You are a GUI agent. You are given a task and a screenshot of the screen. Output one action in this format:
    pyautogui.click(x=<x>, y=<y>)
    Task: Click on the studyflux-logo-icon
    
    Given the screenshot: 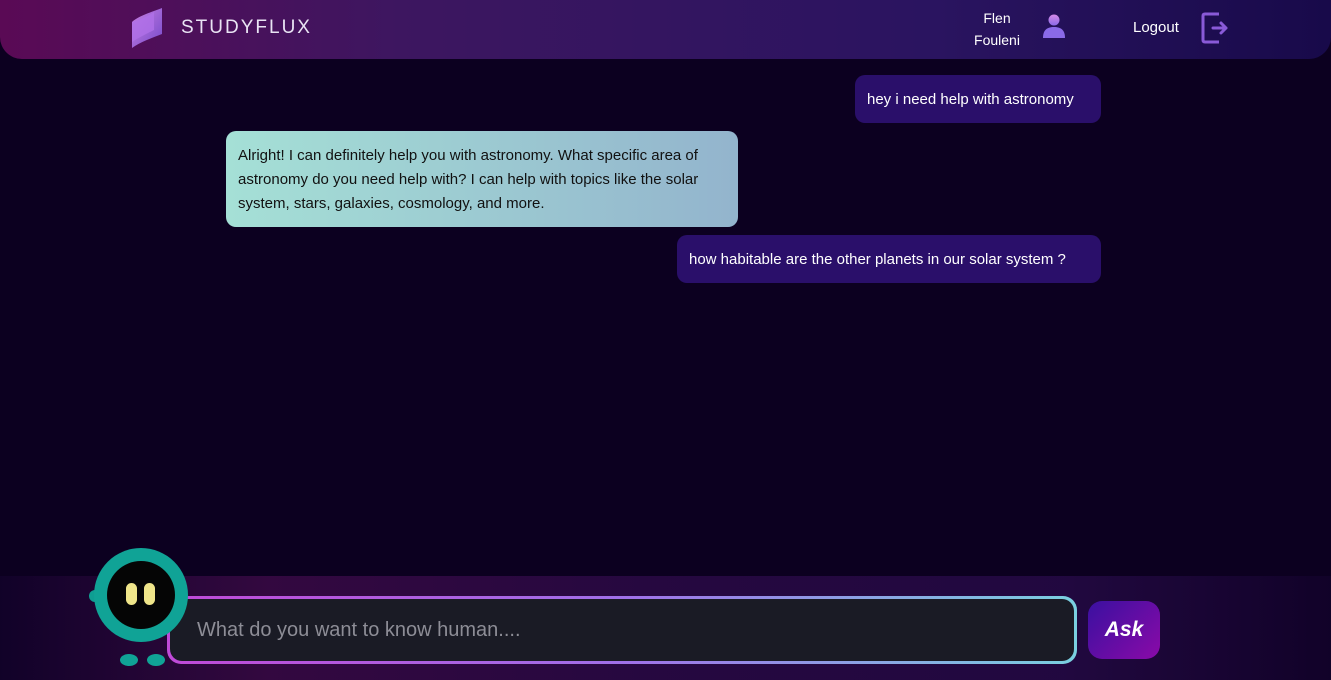 What is the action you would take?
    pyautogui.click(x=147, y=28)
    